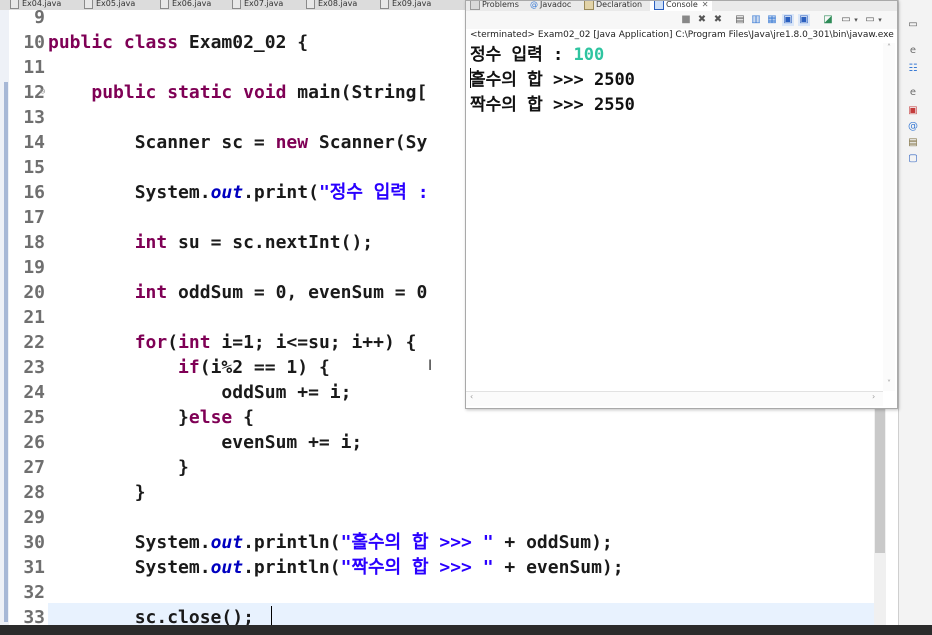 This screenshot has height=635, width=932. Describe the element at coordinates (788, 20) in the screenshot. I see `show-on-output-icon: ▣` at that location.